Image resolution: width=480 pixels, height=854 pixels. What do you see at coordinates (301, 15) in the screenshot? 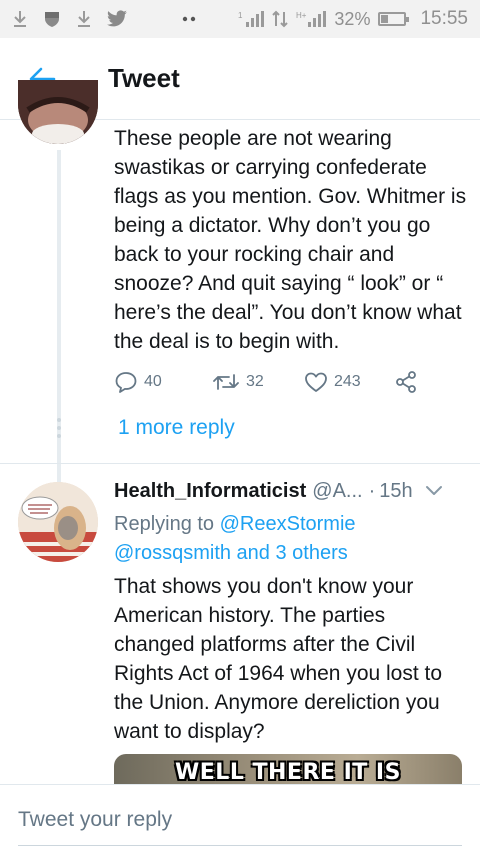
I see `svg-text: H+` at bounding box center [301, 15].